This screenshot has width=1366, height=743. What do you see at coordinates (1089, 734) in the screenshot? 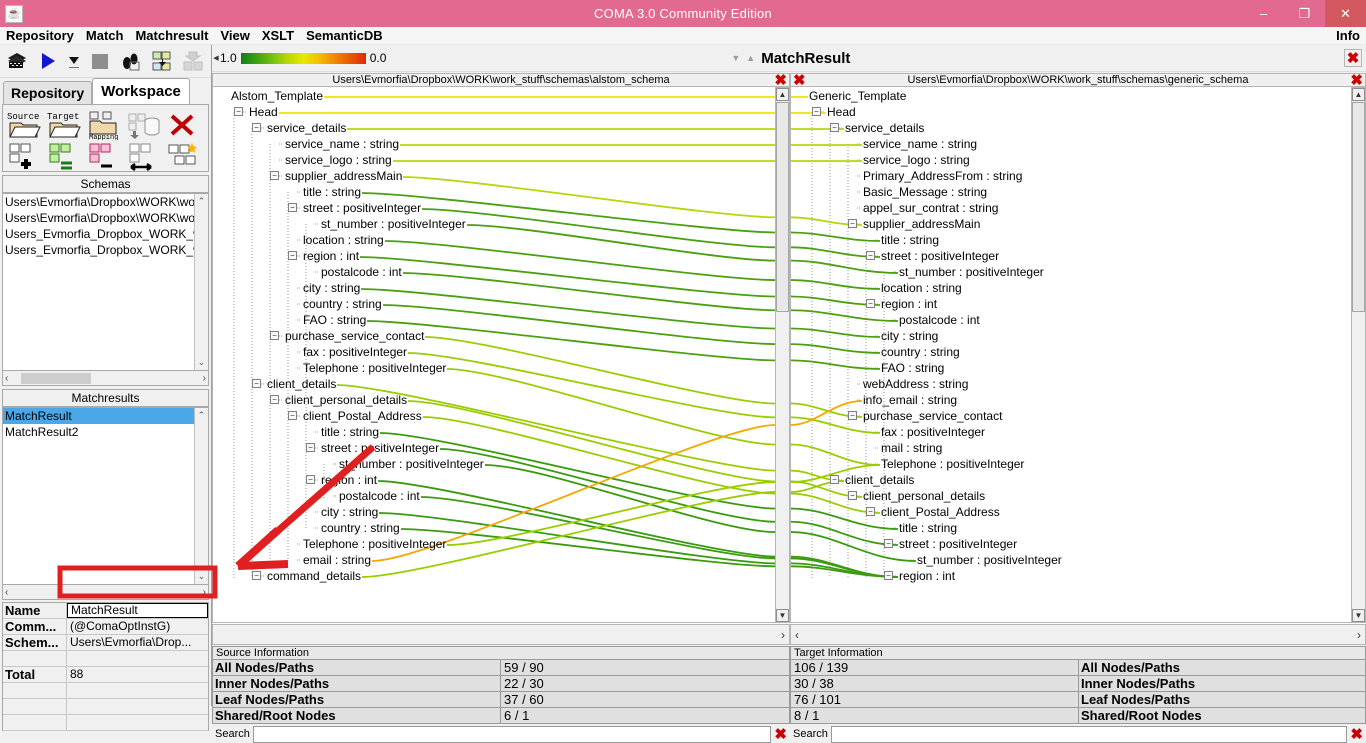
I see `search-input` at bounding box center [1089, 734].